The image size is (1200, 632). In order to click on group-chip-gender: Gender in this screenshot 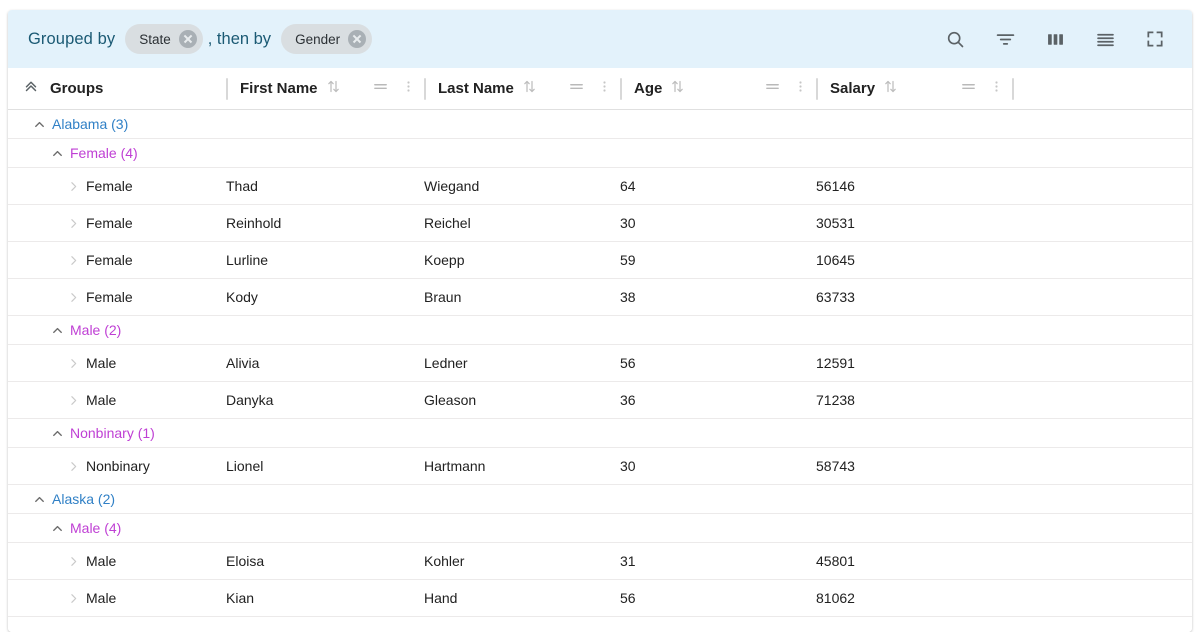, I will do `click(327, 39)`.